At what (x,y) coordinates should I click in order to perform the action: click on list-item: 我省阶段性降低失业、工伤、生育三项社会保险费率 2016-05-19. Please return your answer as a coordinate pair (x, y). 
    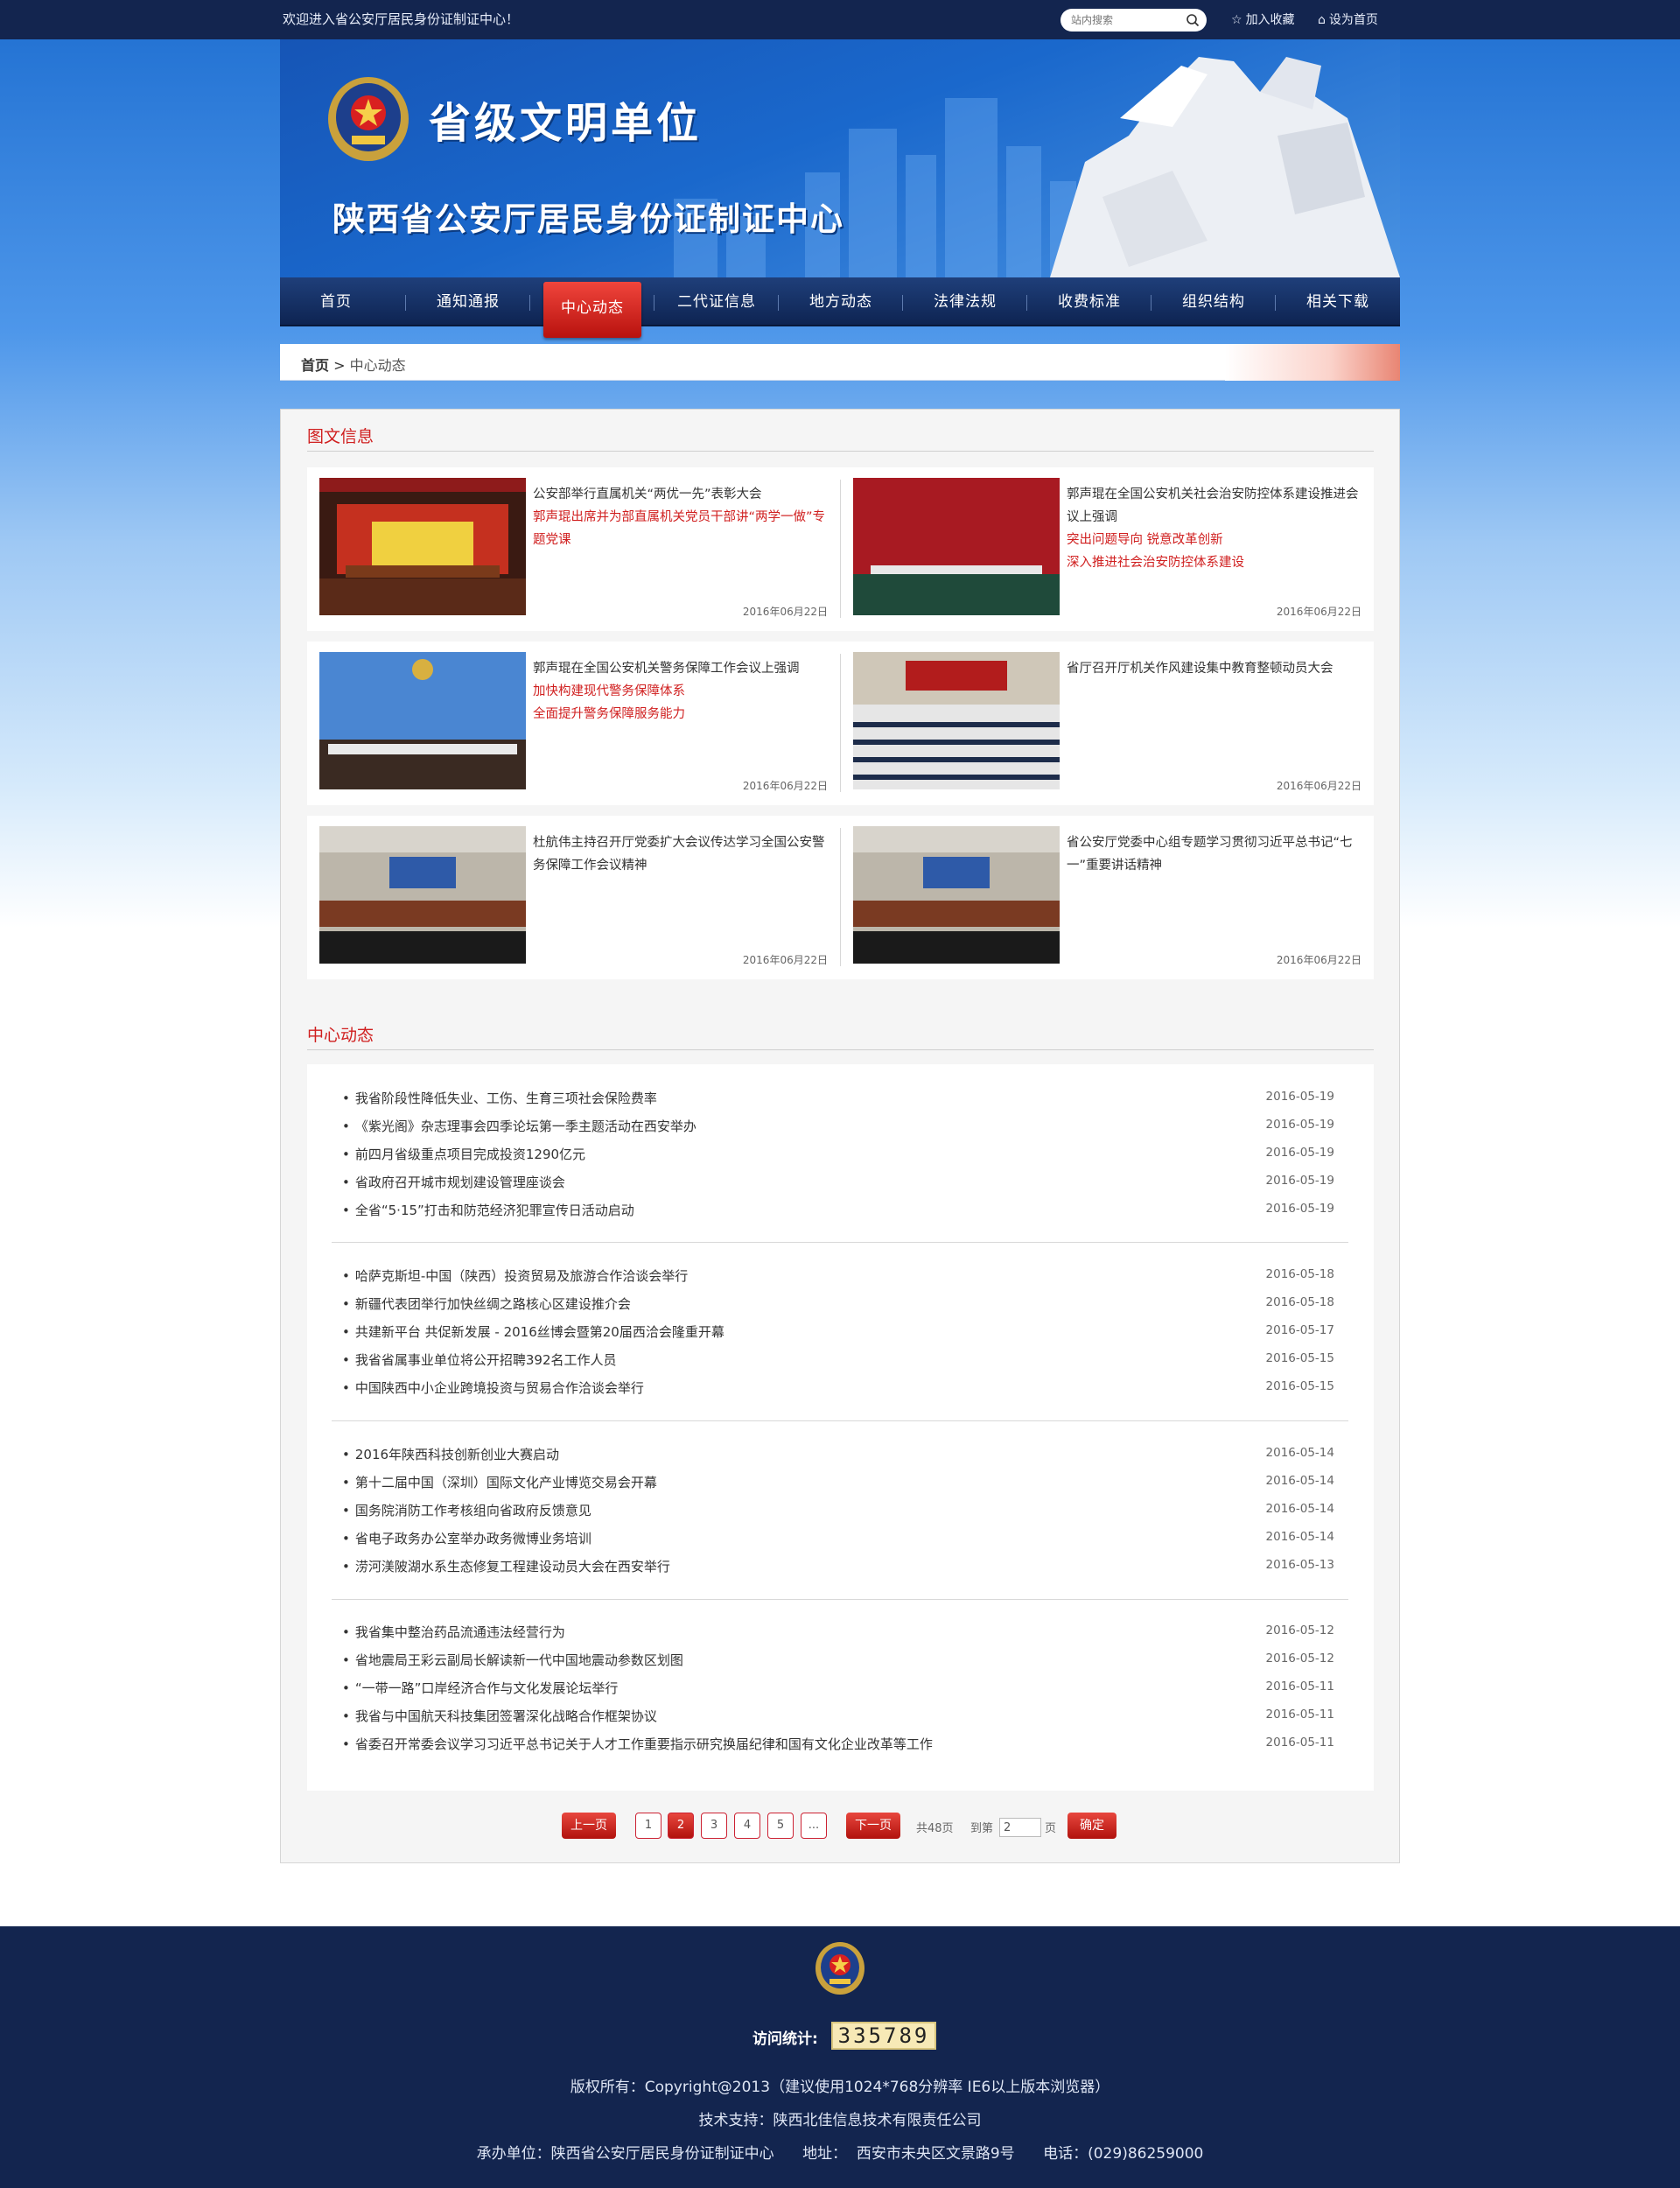
    Looking at the image, I should click on (840, 1097).